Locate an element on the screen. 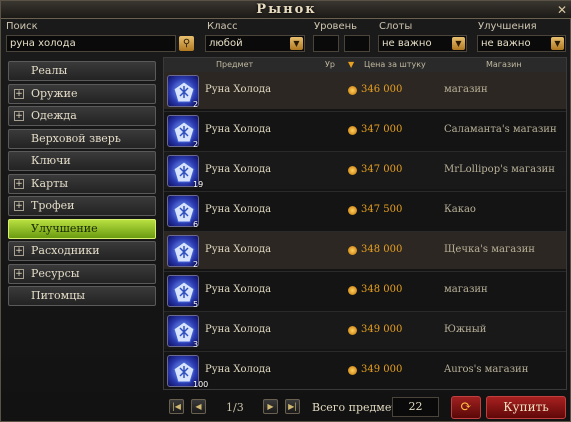  sort-desc-icon: ▼ is located at coordinates (351, 64).